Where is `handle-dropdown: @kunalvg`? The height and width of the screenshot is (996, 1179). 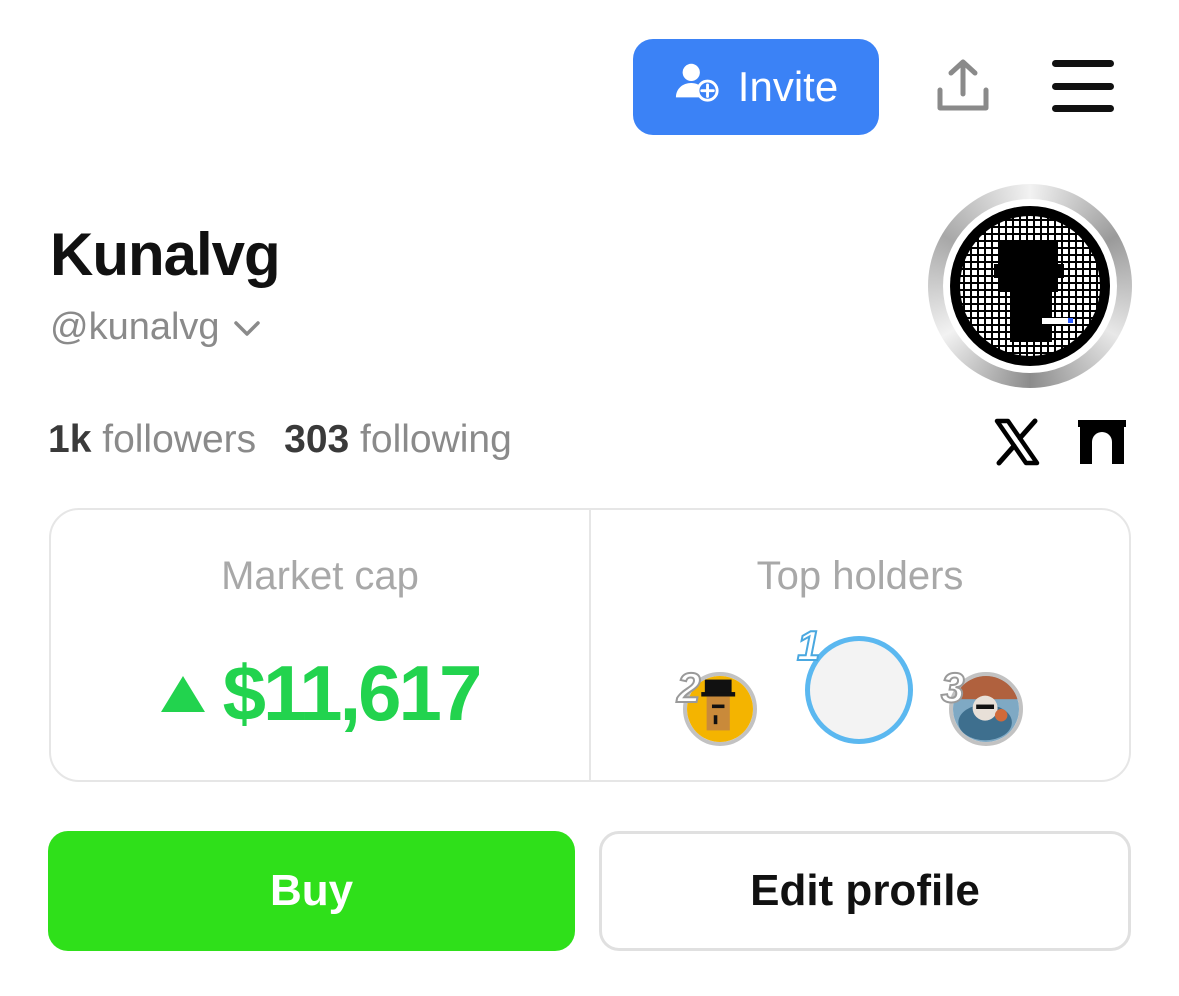 handle-dropdown: @kunalvg is located at coordinates (157, 327).